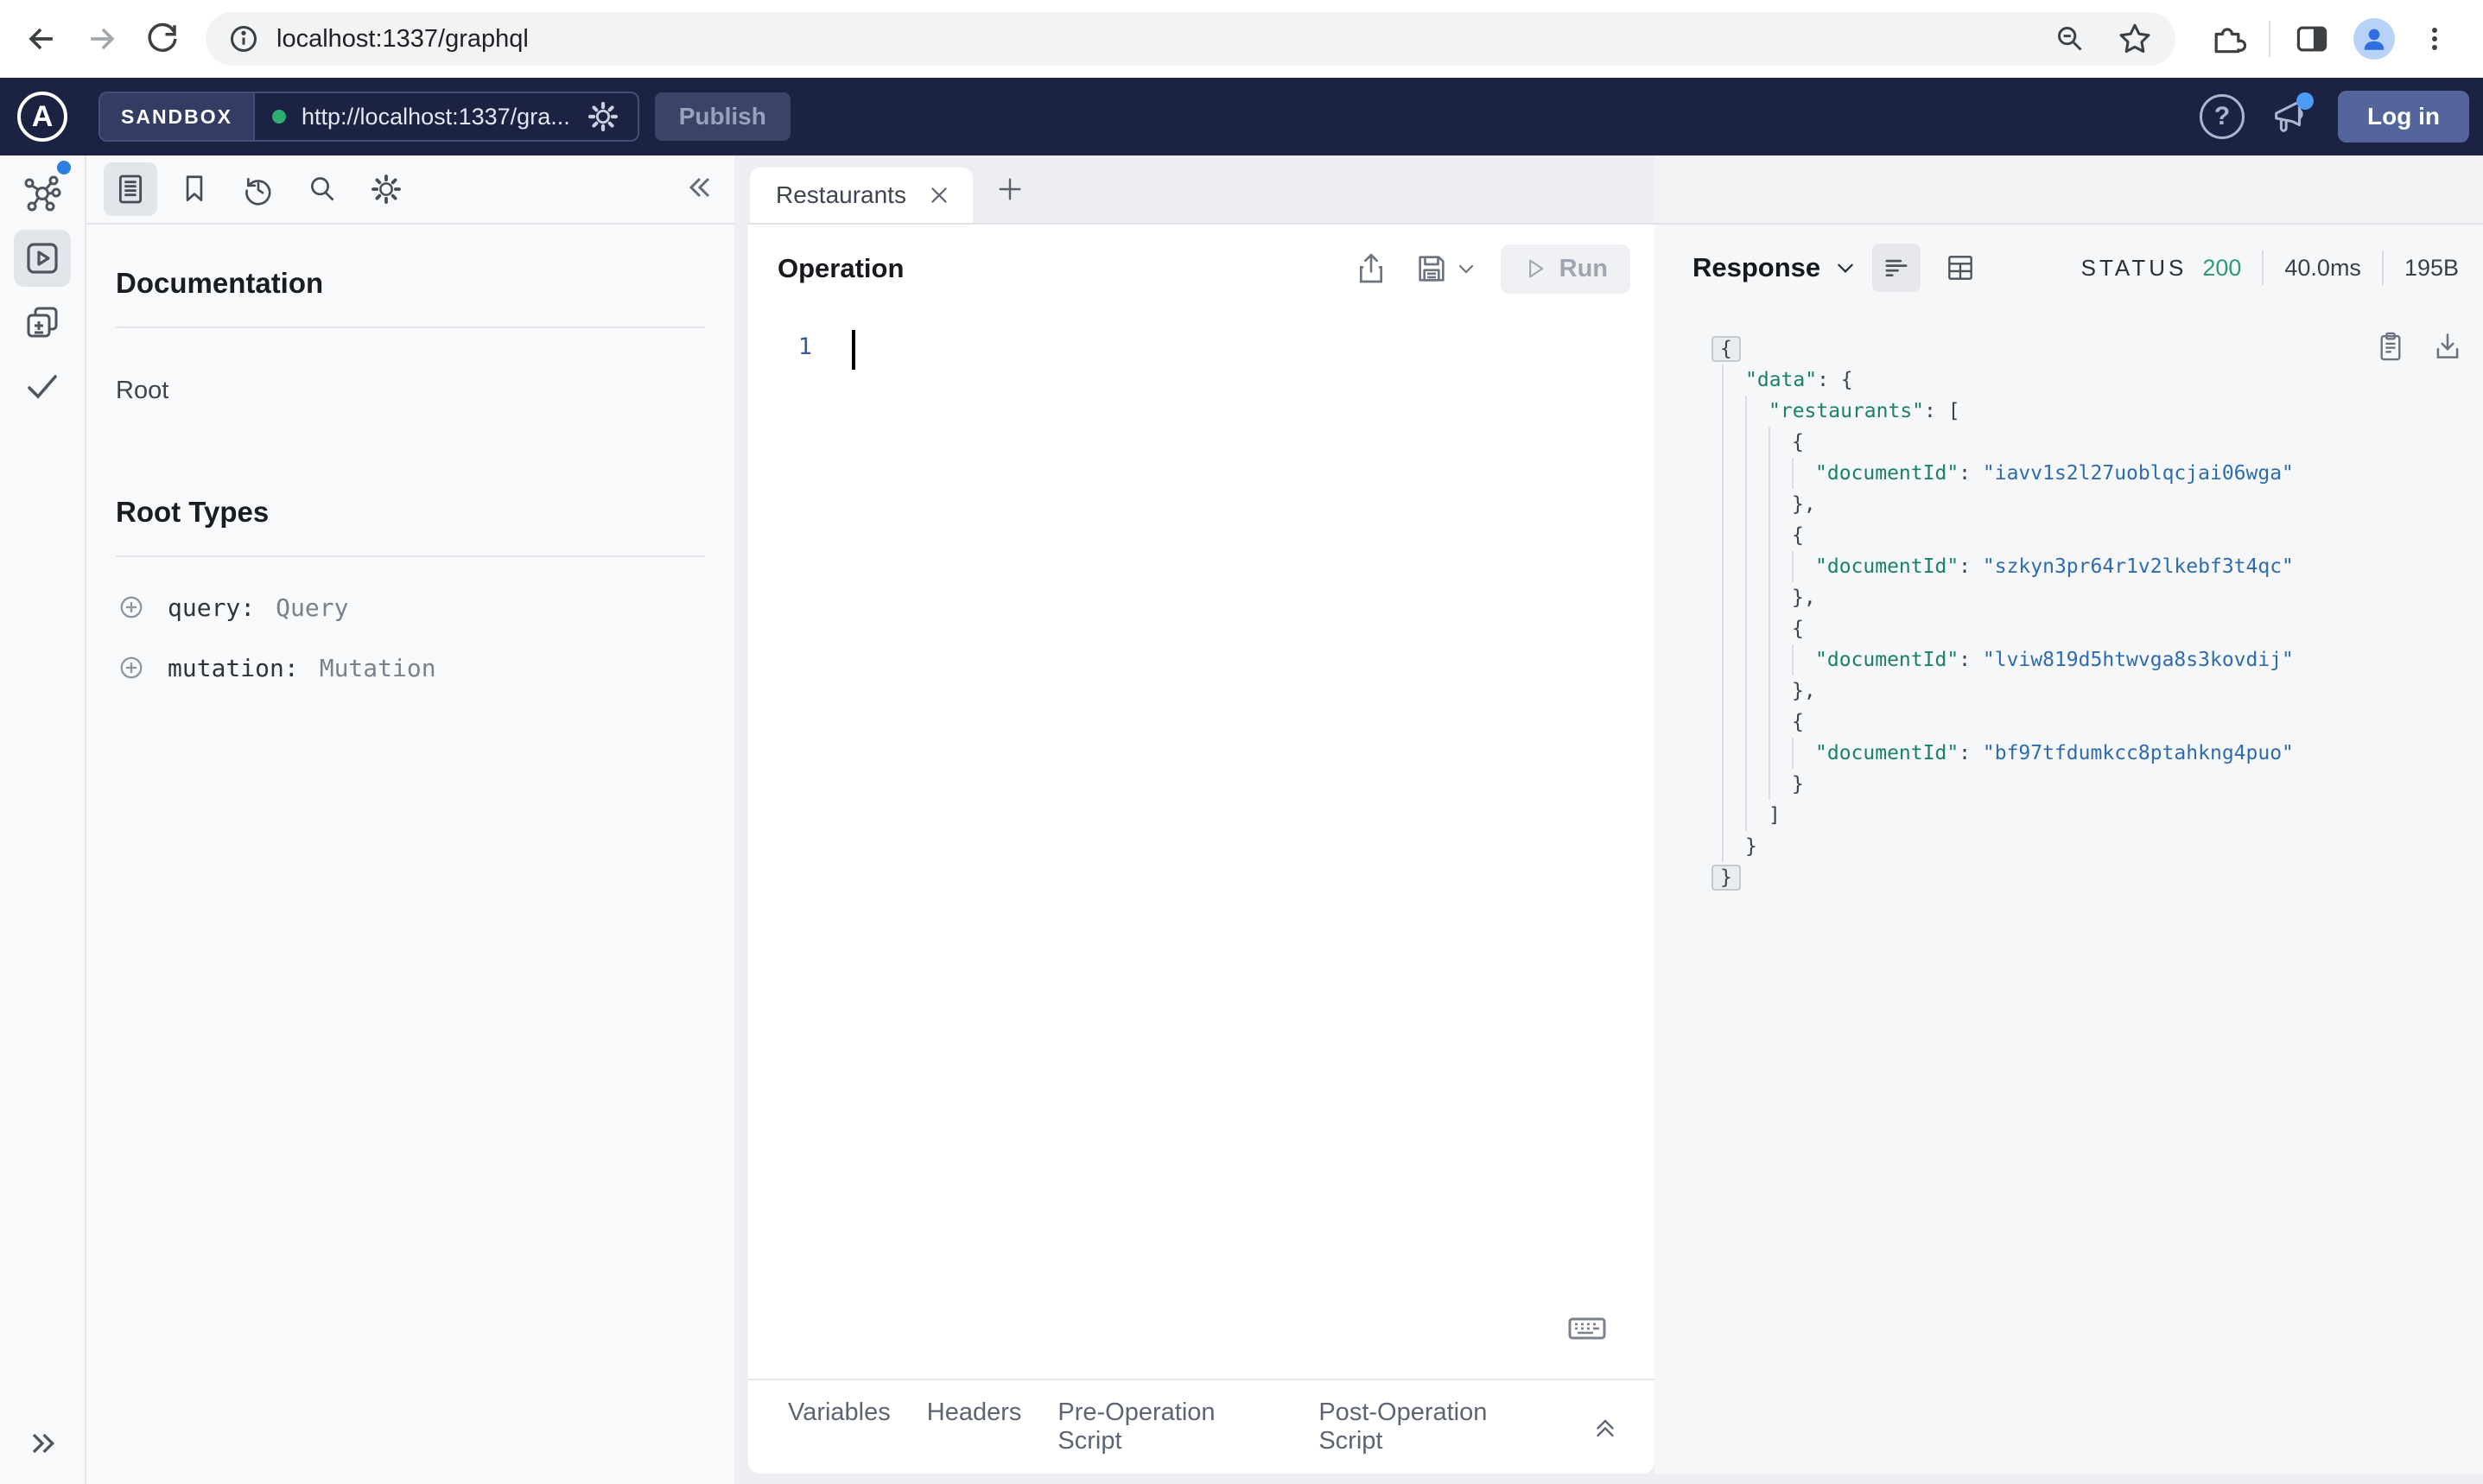  Describe the element at coordinates (2291, 115) in the screenshot. I see `announcements-button` at that location.